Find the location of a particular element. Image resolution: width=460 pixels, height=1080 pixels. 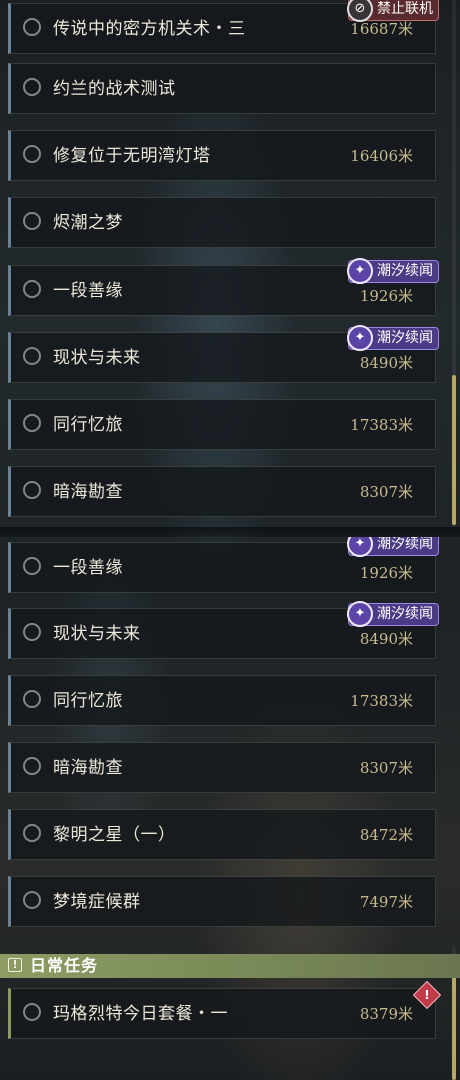

quest-item: 传说中的密方机关术・三 16687米 ⊘ 禁止联机 is located at coordinates (223, 27).